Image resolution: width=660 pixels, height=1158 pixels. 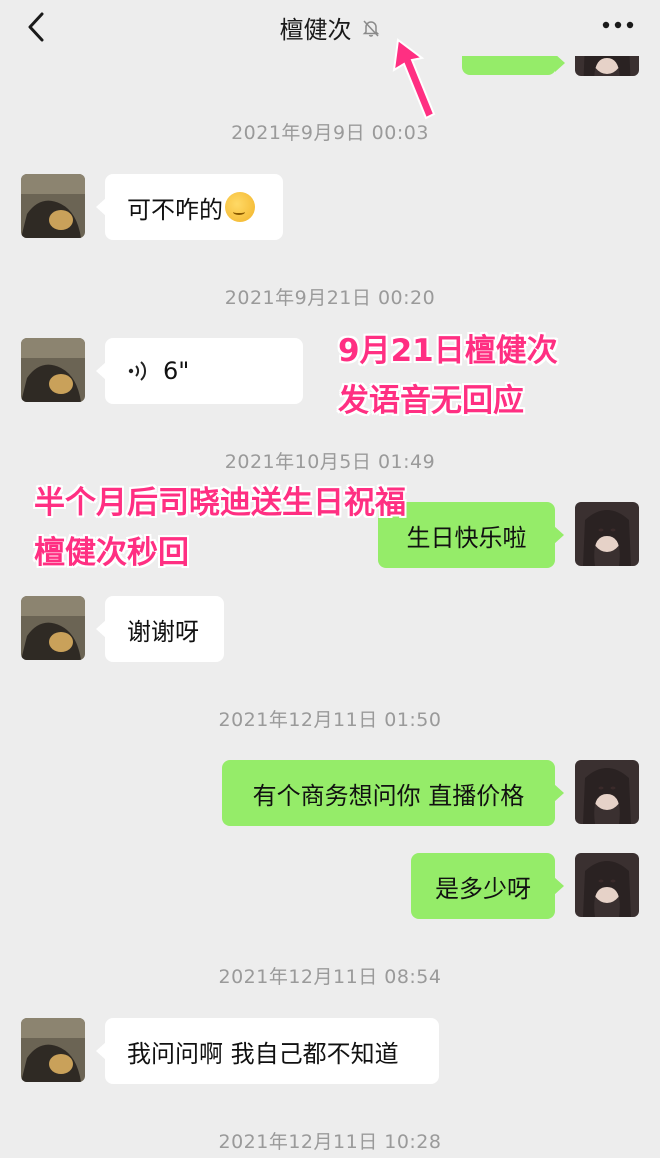 I want to click on incoming-message-bubble: 我问问啊 我自己都不知道, so click(x=267, y=1051).